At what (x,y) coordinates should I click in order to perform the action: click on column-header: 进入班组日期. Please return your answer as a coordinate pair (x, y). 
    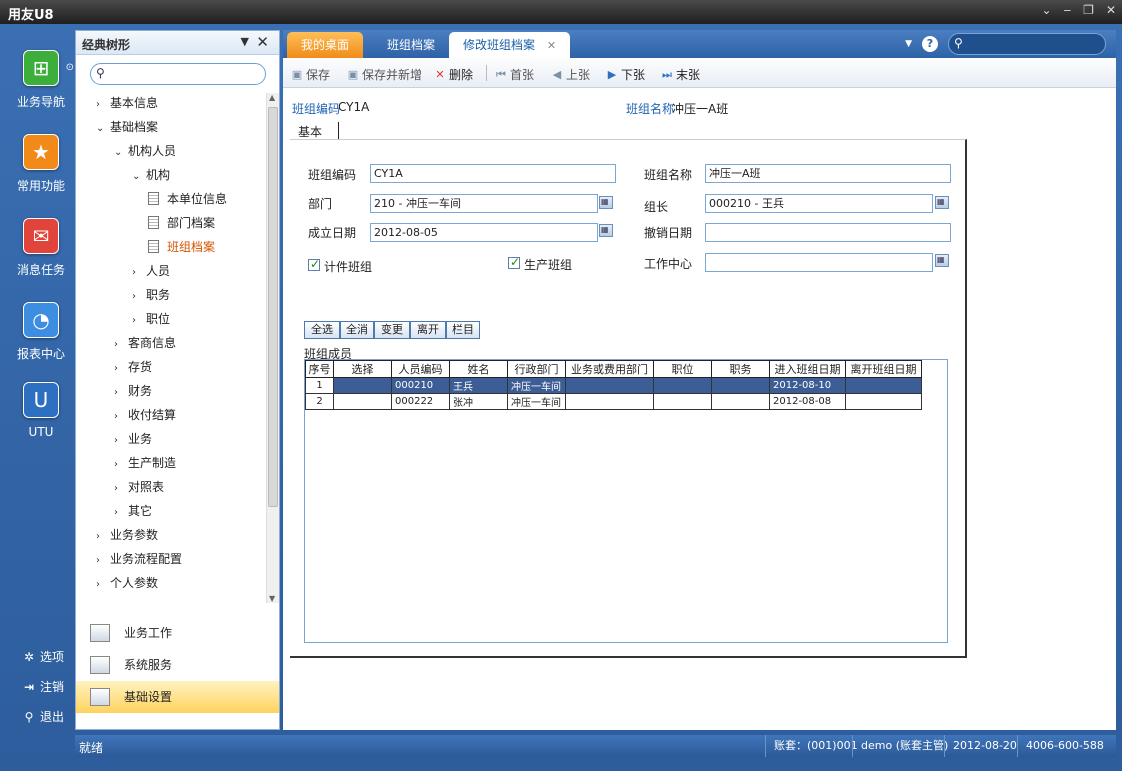
    Looking at the image, I should click on (807, 369).